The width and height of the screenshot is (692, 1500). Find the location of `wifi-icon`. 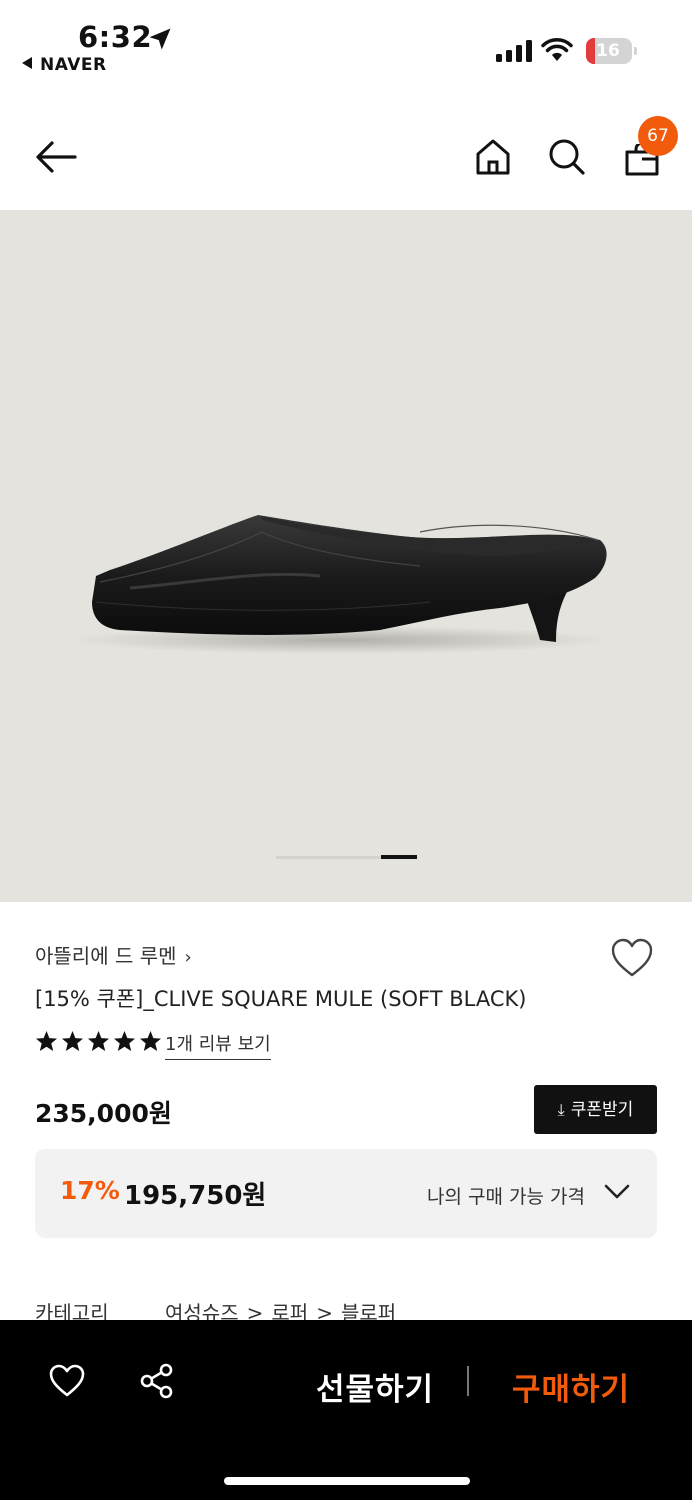

wifi-icon is located at coordinates (557, 49).